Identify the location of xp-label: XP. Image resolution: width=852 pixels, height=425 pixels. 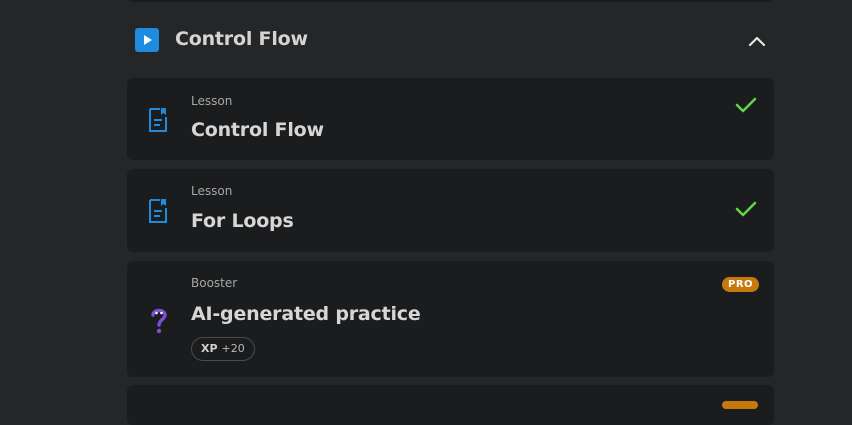
(209, 348).